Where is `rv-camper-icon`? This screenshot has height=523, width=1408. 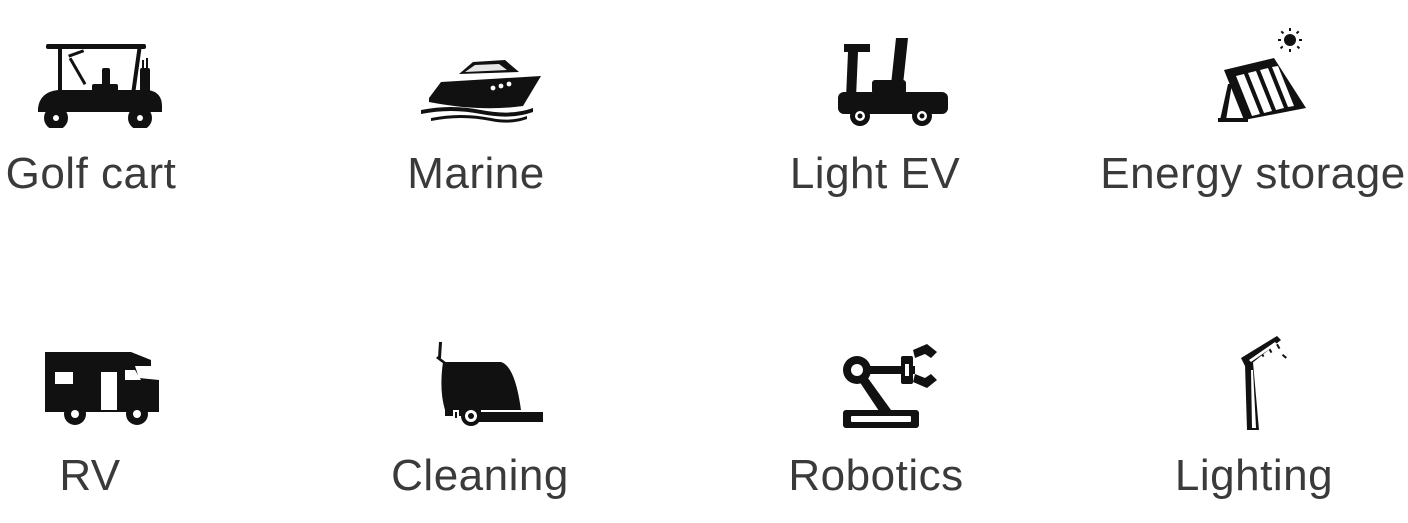 rv-camper-icon is located at coordinates (90, 380).